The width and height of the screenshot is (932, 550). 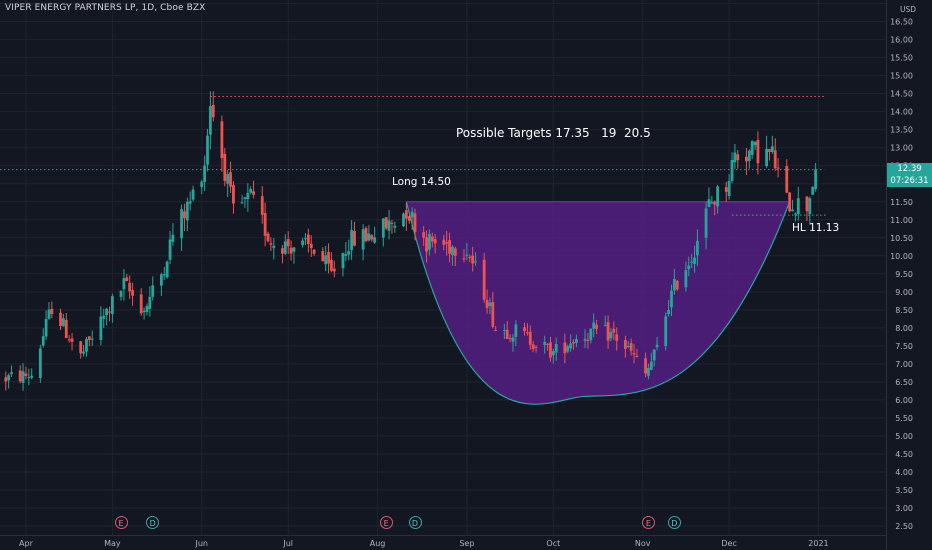 What do you see at coordinates (904, 274) in the screenshot?
I see `price-tick-label: 9.50` at bounding box center [904, 274].